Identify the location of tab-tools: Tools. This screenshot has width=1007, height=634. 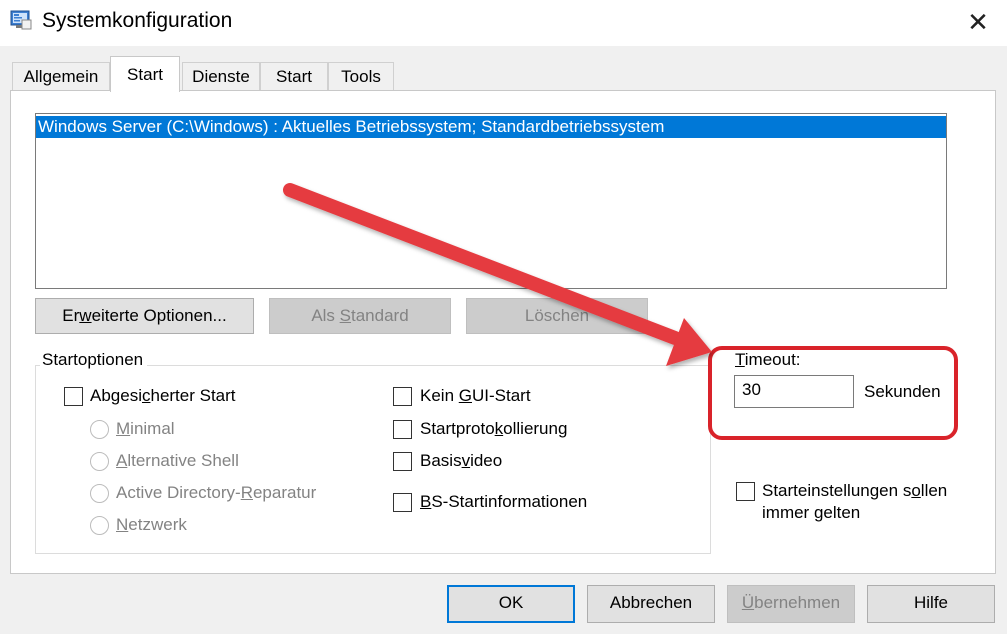
(361, 76).